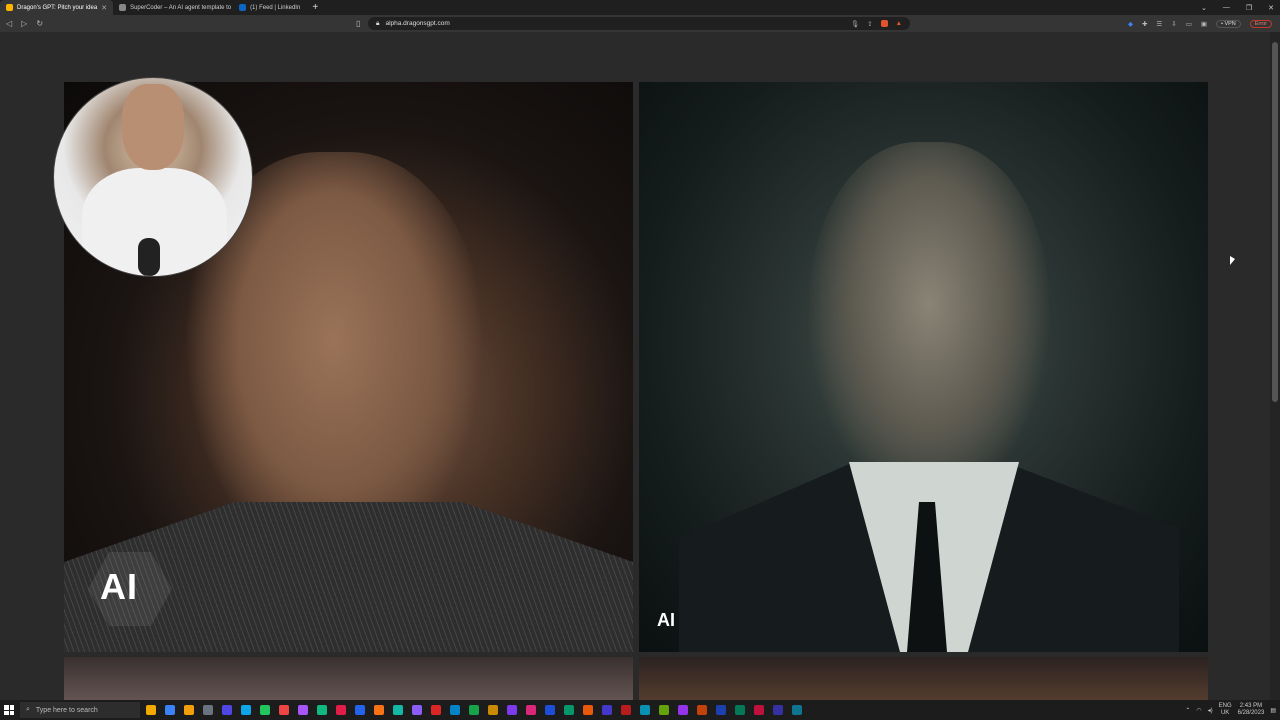  What do you see at coordinates (899, 24) in the screenshot?
I see `brave-rewards-icon: ▲` at bounding box center [899, 24].